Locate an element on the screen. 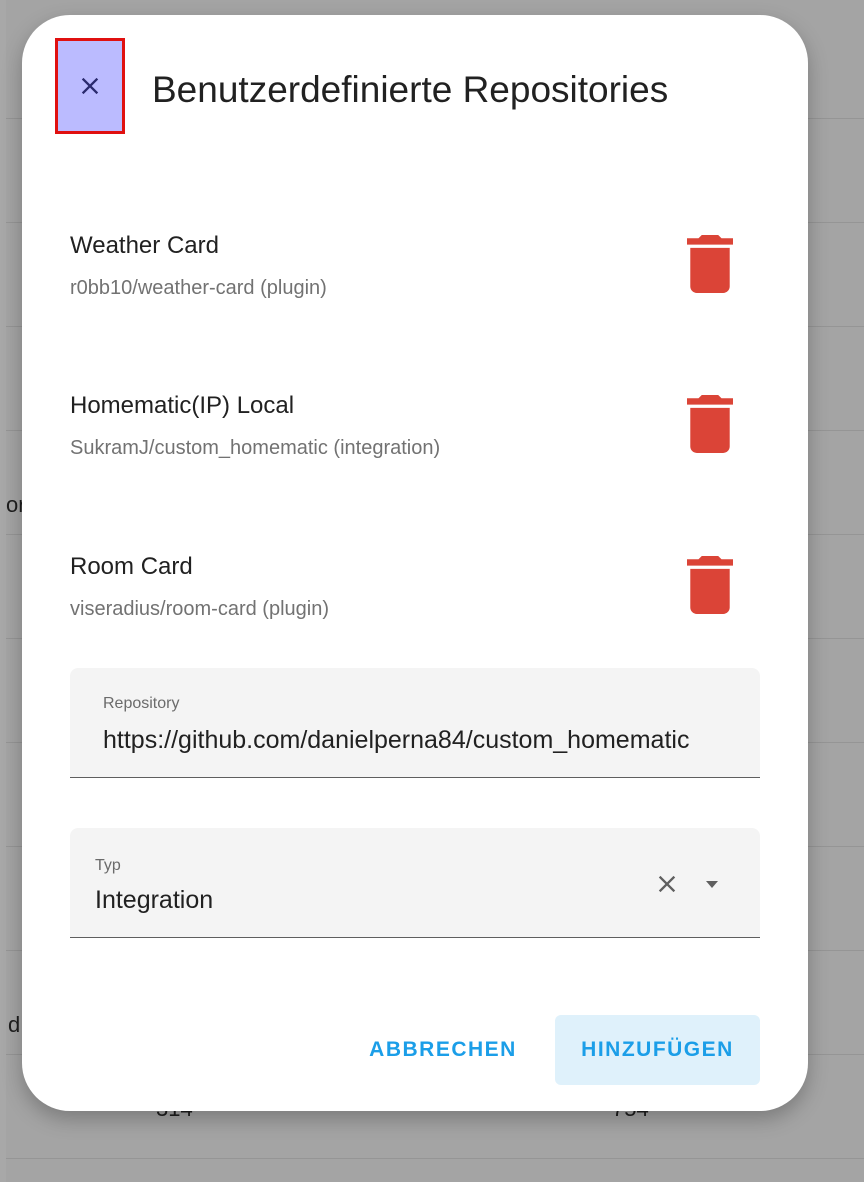 The height and width of the screenshot is (1182, 864). arrow-drop-down-icon is located at coordinates (712, 885).